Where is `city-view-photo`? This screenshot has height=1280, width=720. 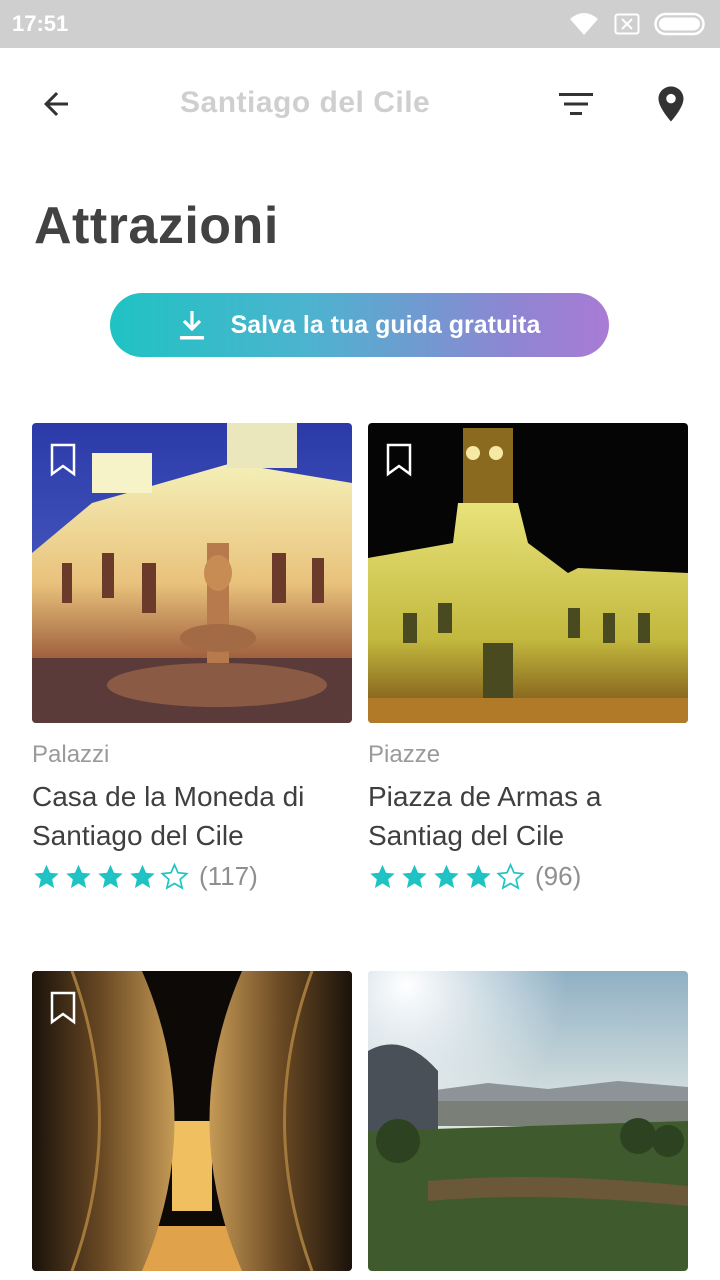 city-view-photo is located at coordinates (528, 1121).